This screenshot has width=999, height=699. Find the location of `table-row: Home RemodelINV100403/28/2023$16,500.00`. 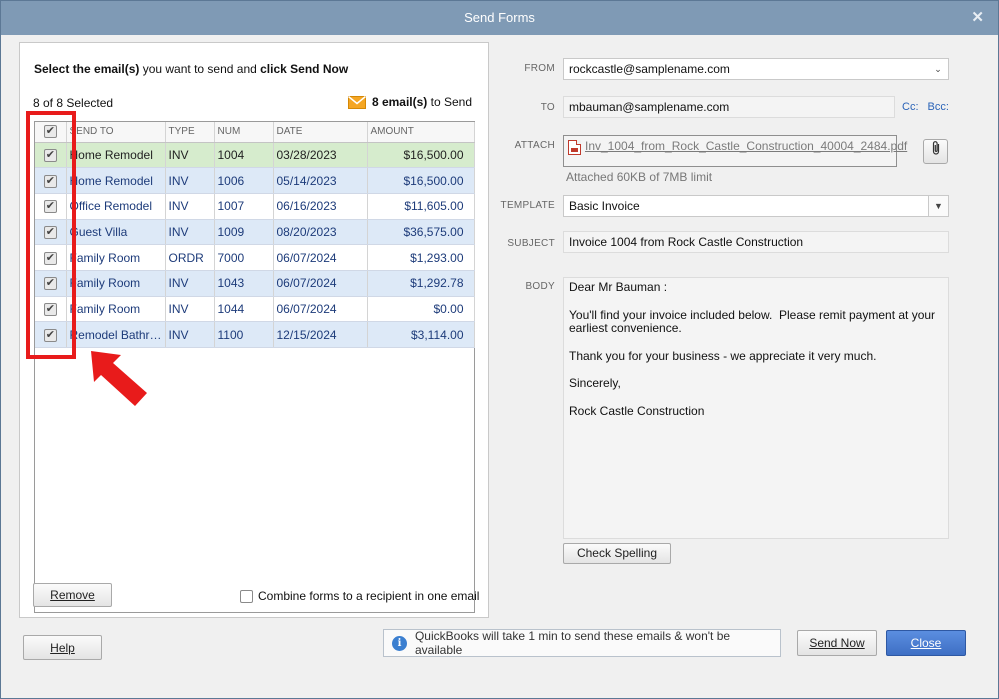

table-row: Home RemodelINV100403/28/2023$16,500.00 is located at coordinates (255, 155).